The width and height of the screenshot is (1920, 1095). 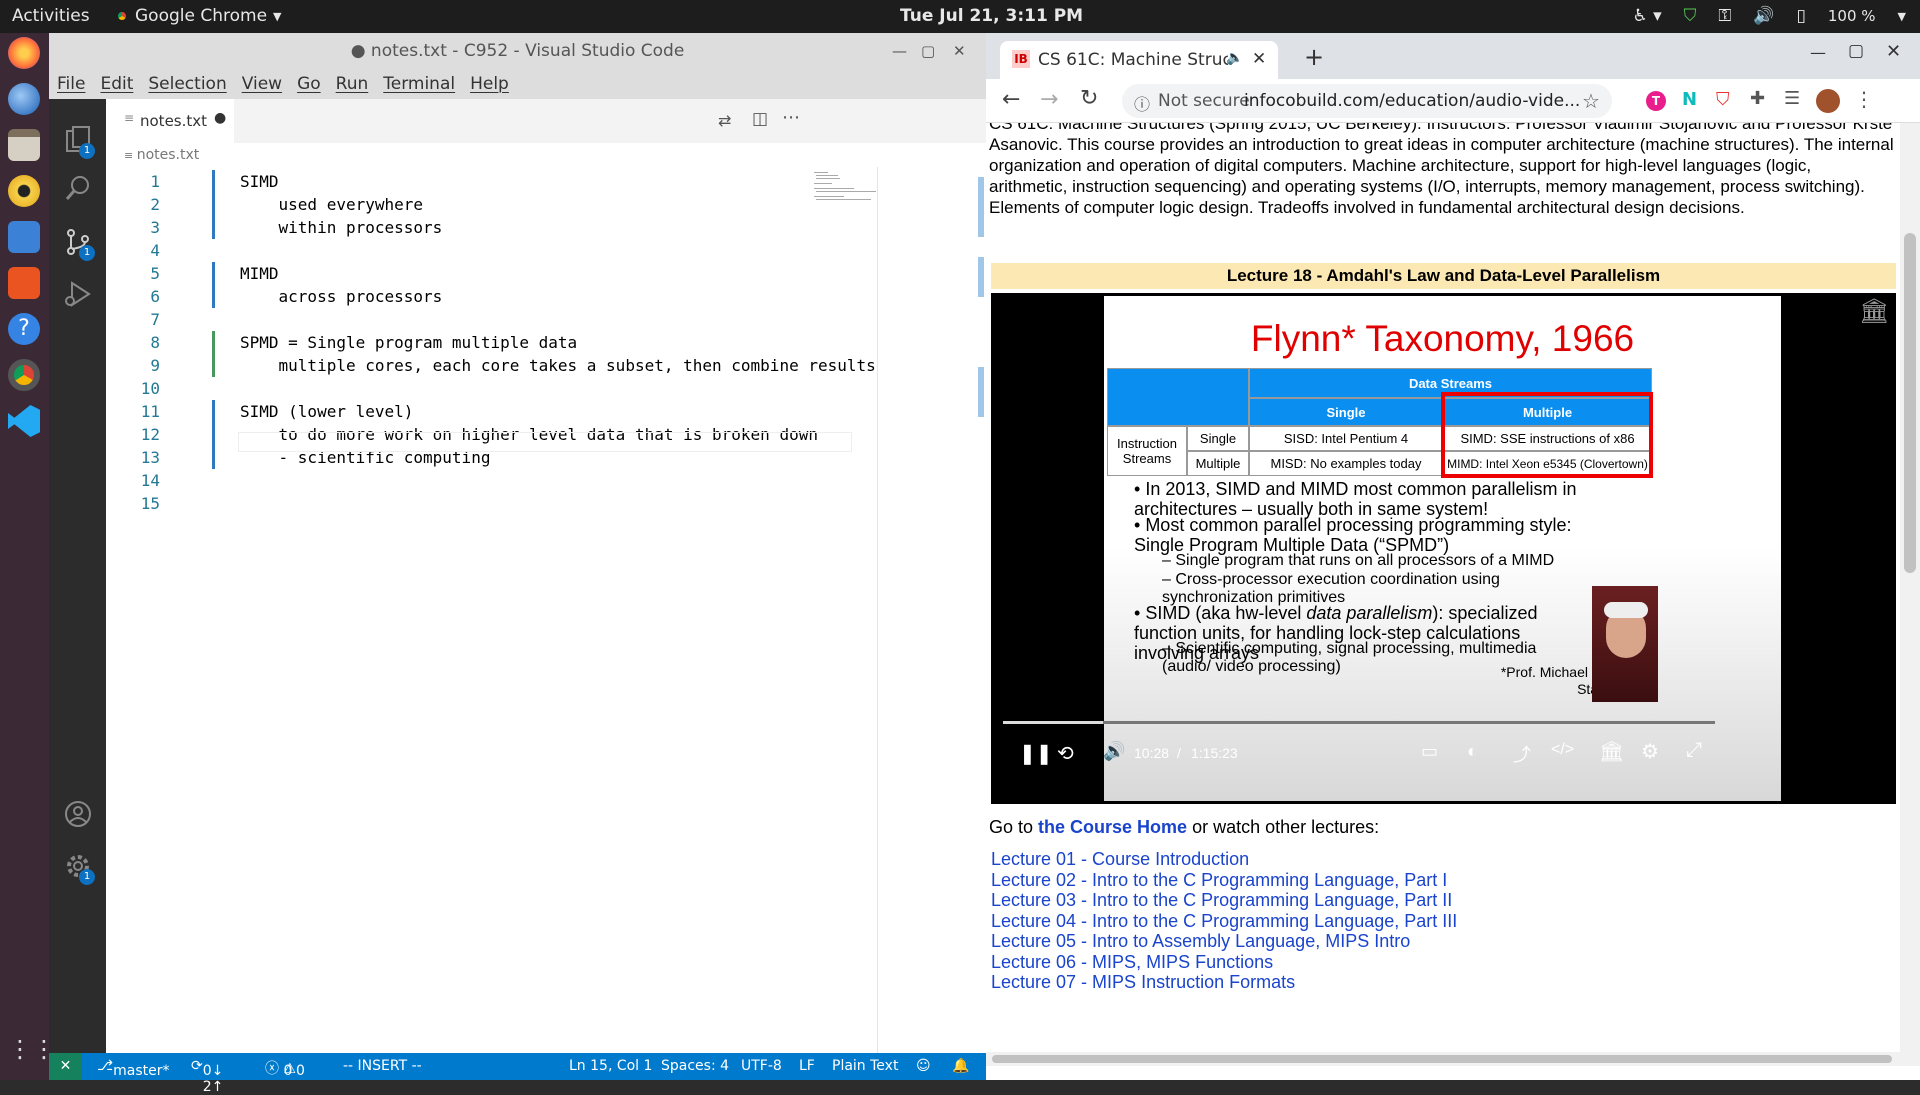 I want to click on encoding: UTF-8, so click(x=761, y=1066).